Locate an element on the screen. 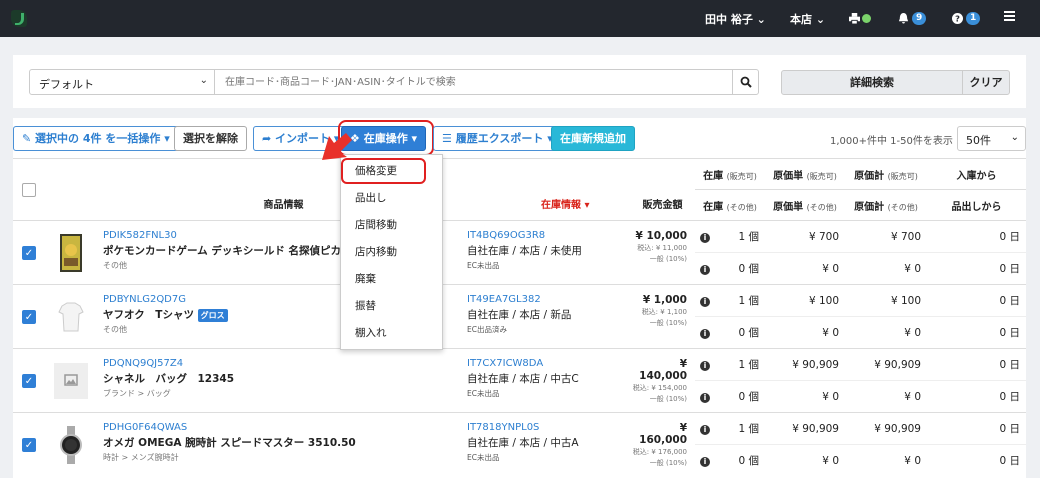 This screenshot has width=1040, height=478. help-button: ? 1 is located at coordinates (966, 18).